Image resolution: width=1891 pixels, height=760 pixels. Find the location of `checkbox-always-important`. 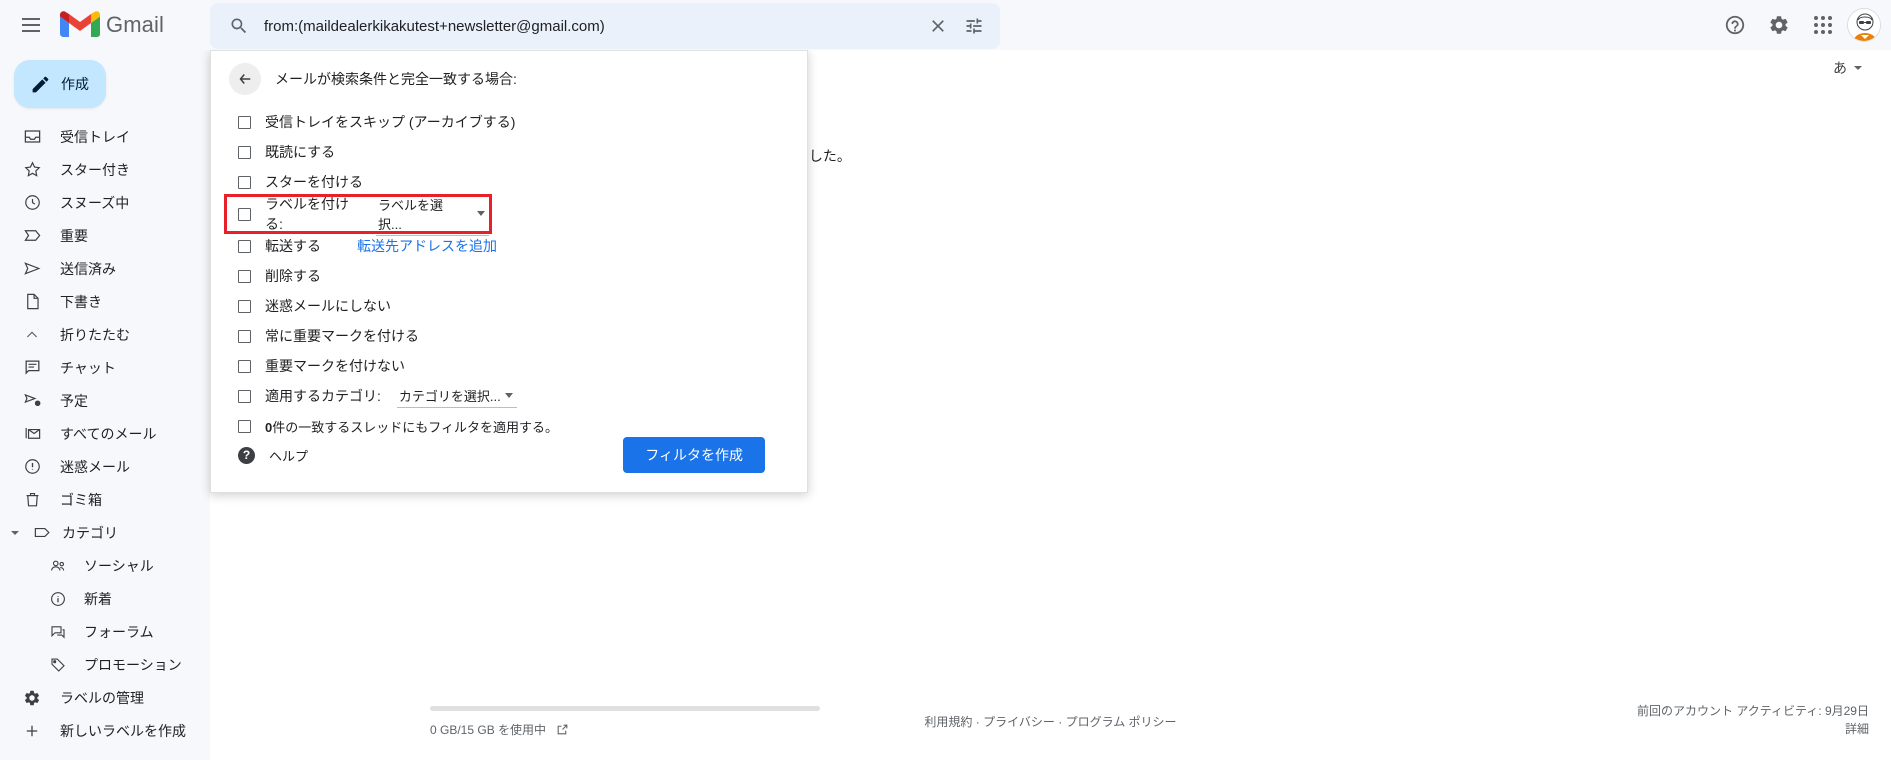

checkbox-always-important is located at coordinates (244, 336).